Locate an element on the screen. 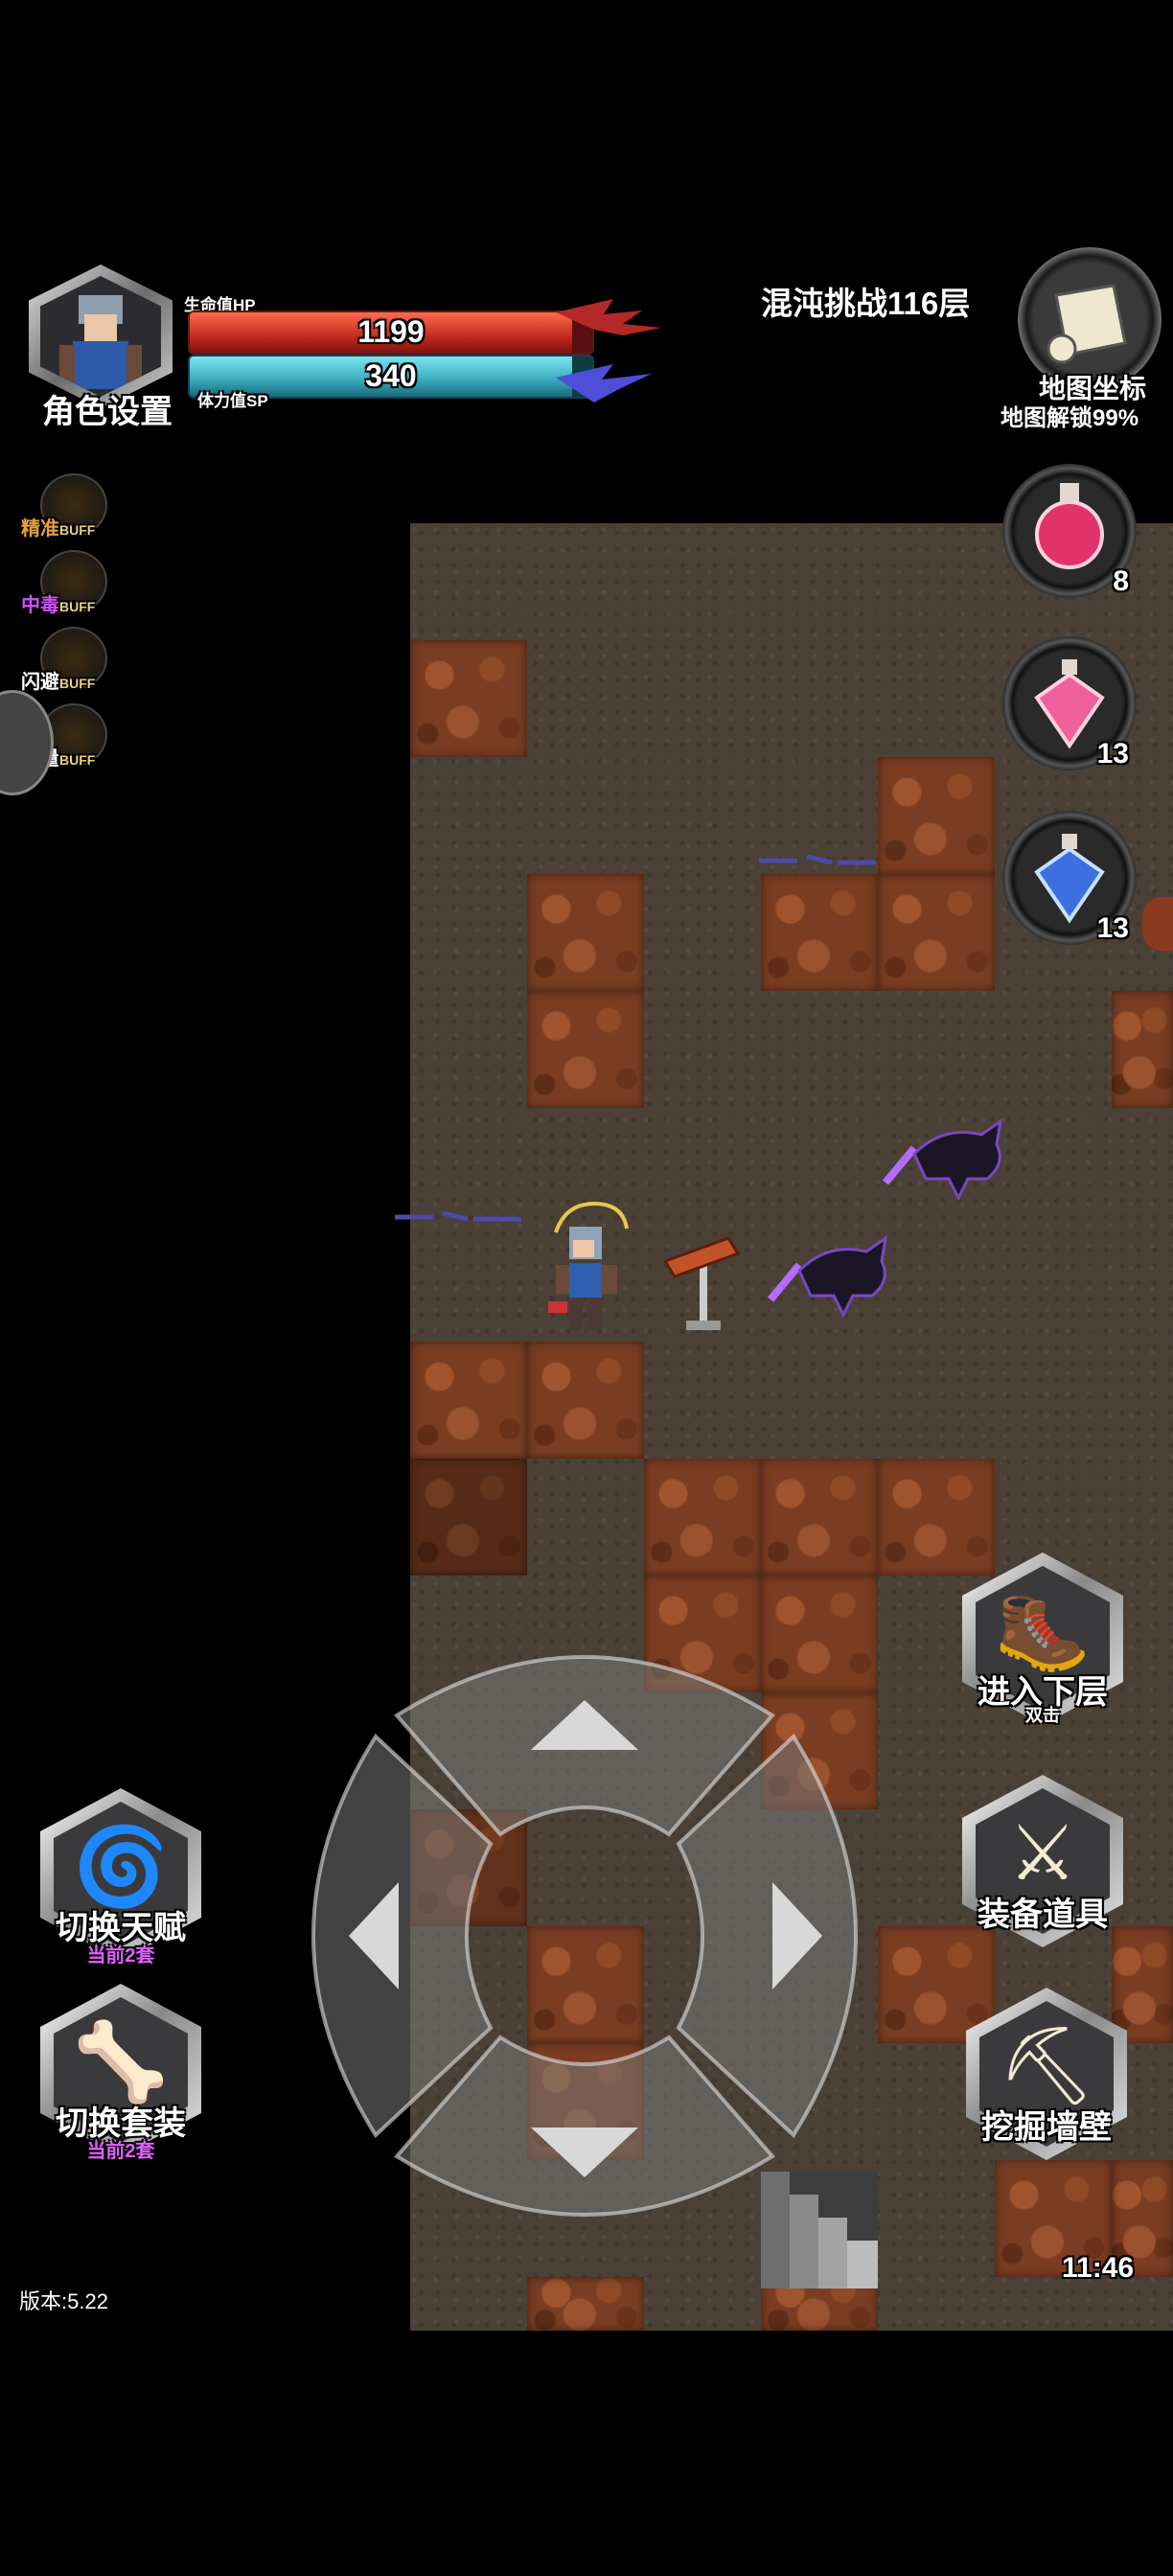 Image resolution: width=1173 pixels, height=2576 pixels. blue-potion-slot: 13 is located at coordinates (1069, 878).